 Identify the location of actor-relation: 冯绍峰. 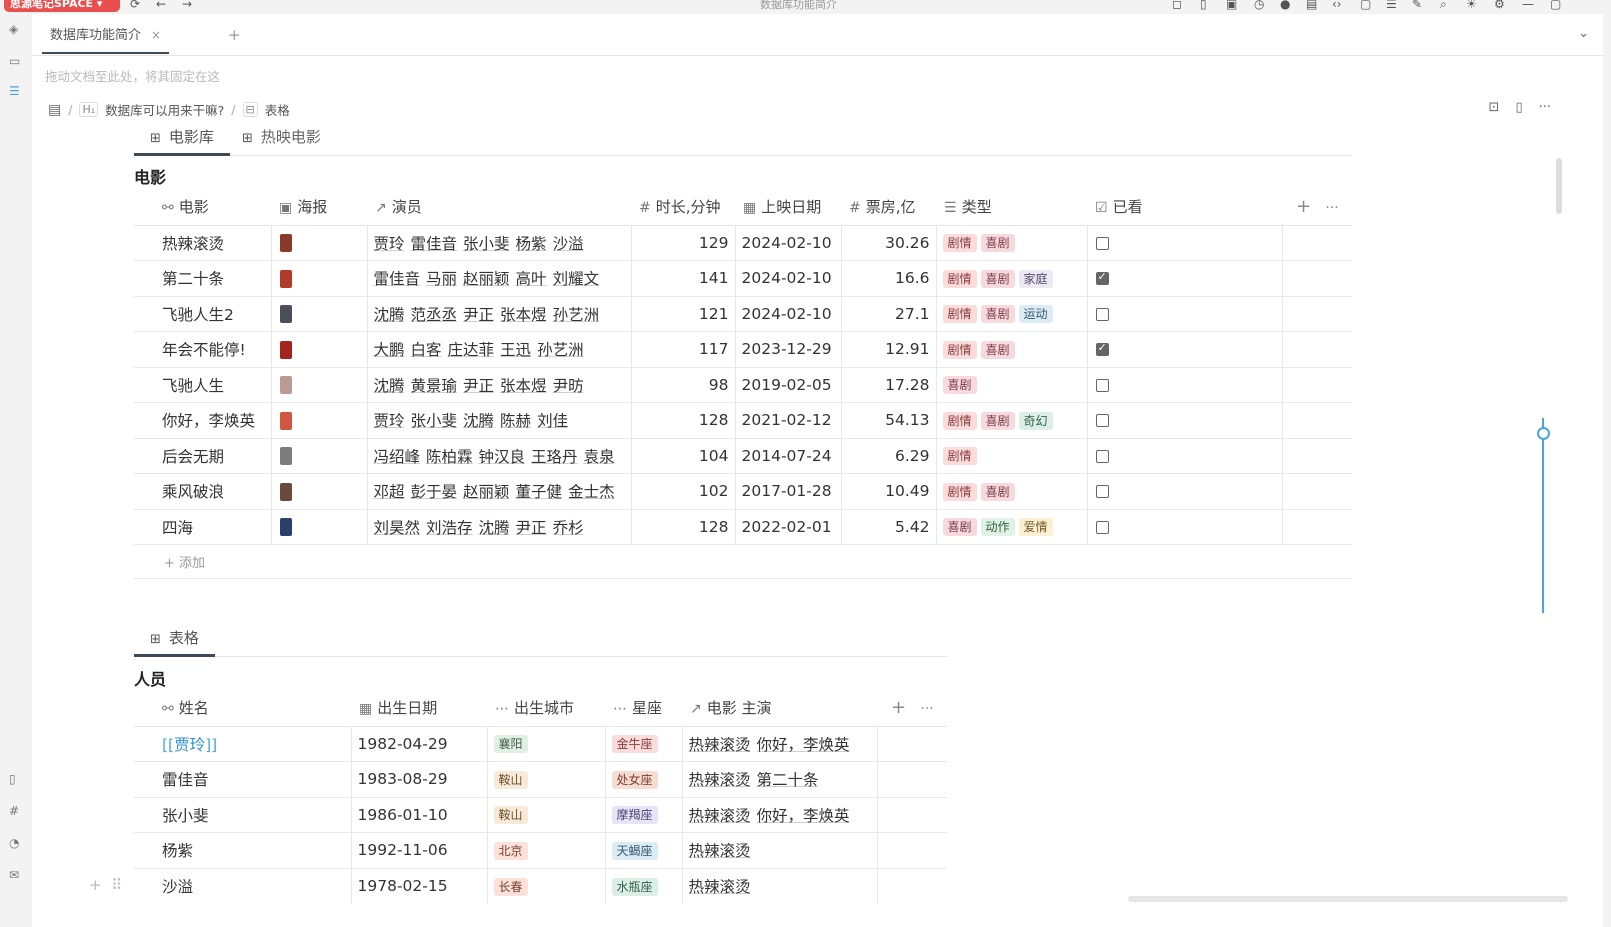
(397, 457).